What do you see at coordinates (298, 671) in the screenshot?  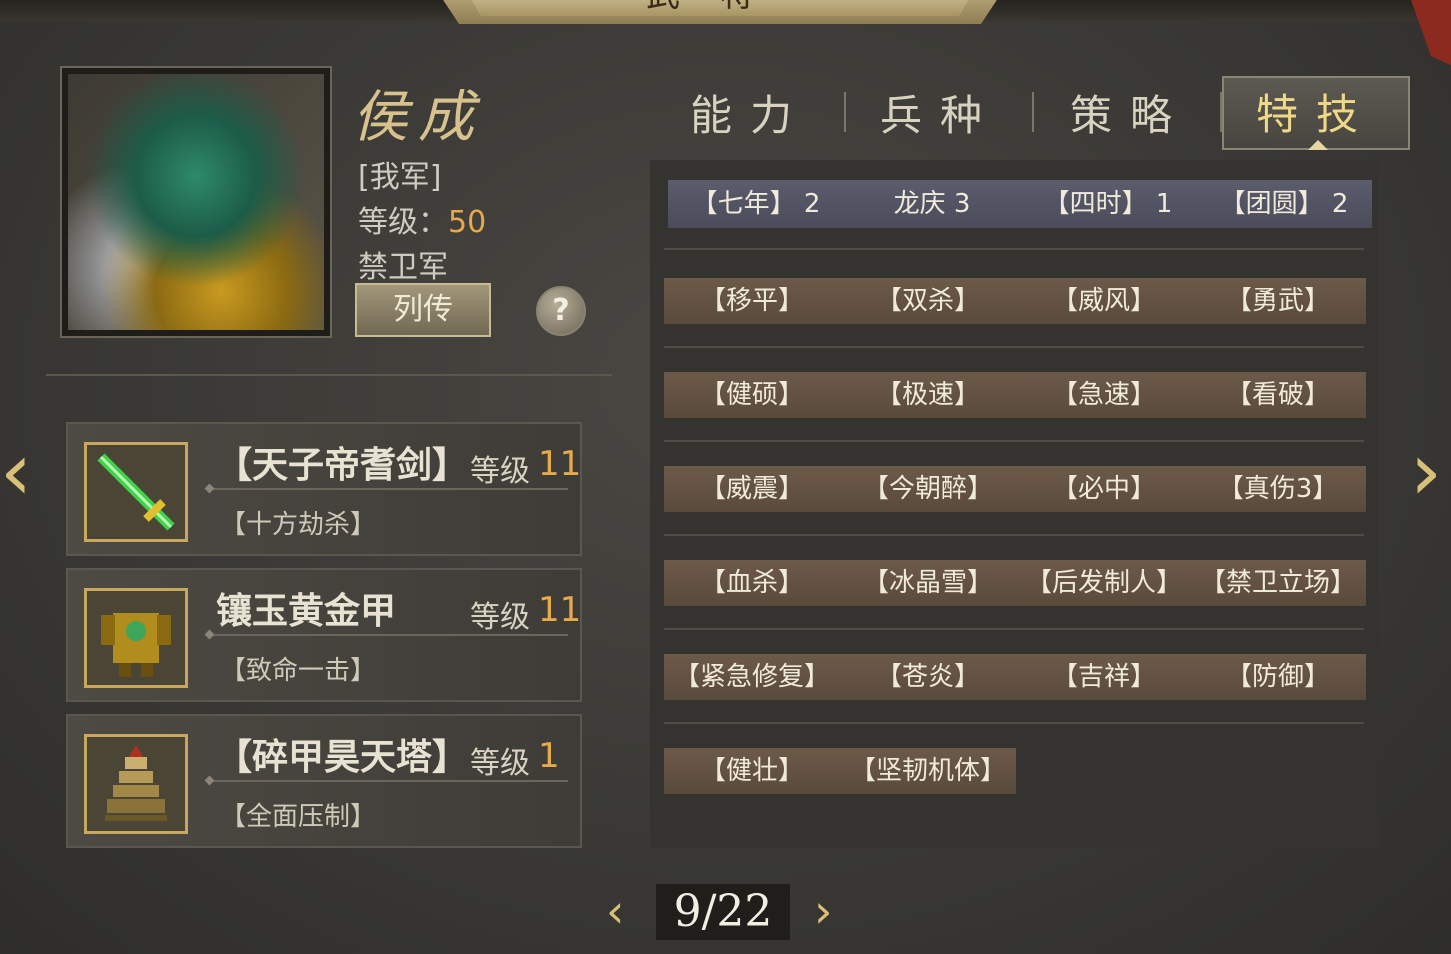 I see `equipment-skill: 【致命一击】` at bounding box center [298, 671].